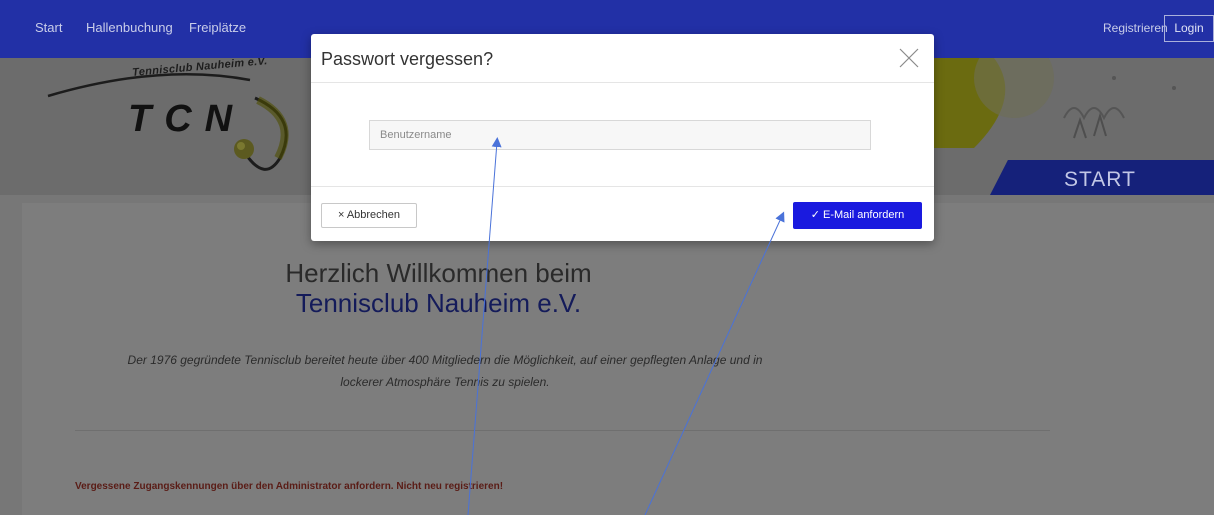 This screenshot has height=515, width=1214. What do you see at coordinates (562, 430) in the screenshot?
I see `content-divider` at bounding box center [562, 430].